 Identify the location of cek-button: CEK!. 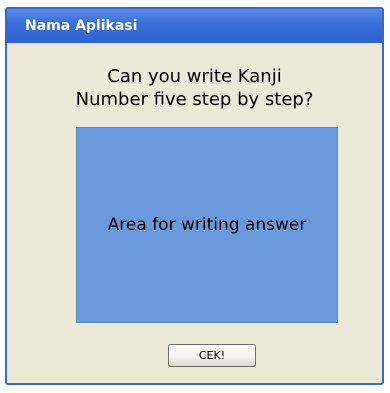
(212, 355).